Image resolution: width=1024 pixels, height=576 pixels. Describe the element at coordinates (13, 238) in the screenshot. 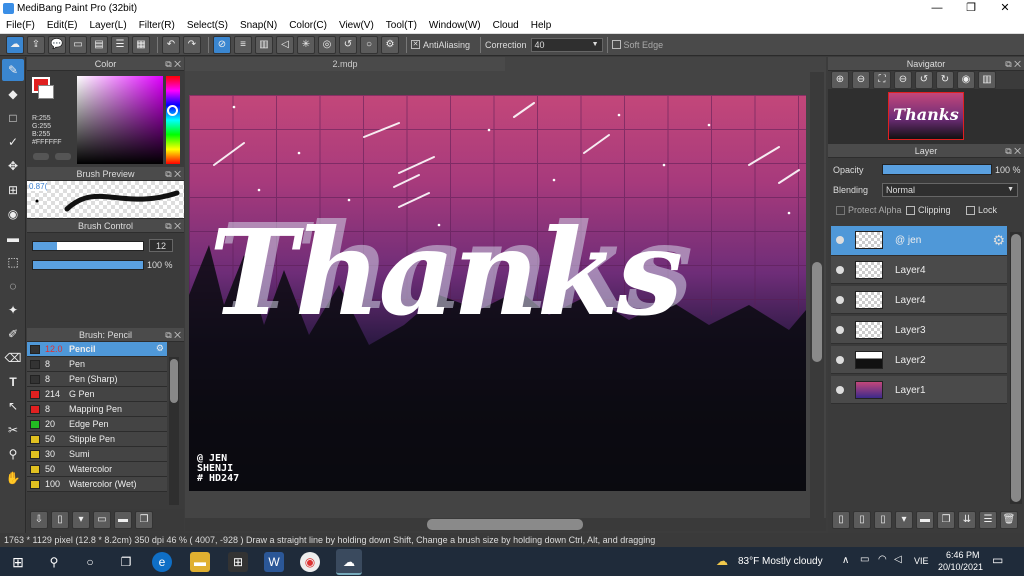

I see `gradient-tool-icon: ▬` at that location.